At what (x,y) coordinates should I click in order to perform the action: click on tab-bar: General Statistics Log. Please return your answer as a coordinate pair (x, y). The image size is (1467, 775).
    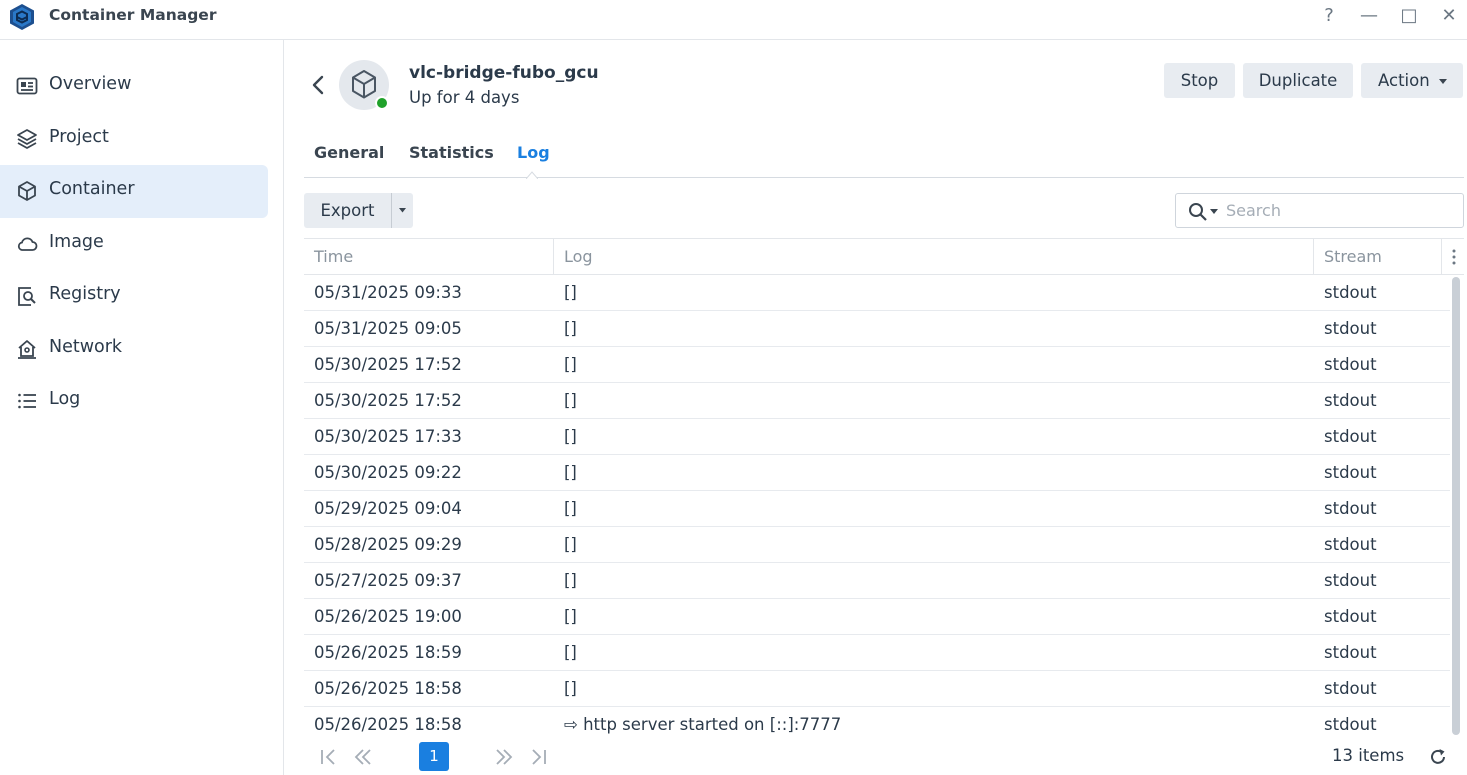
    Looking at the image, I should click on (884, 157).